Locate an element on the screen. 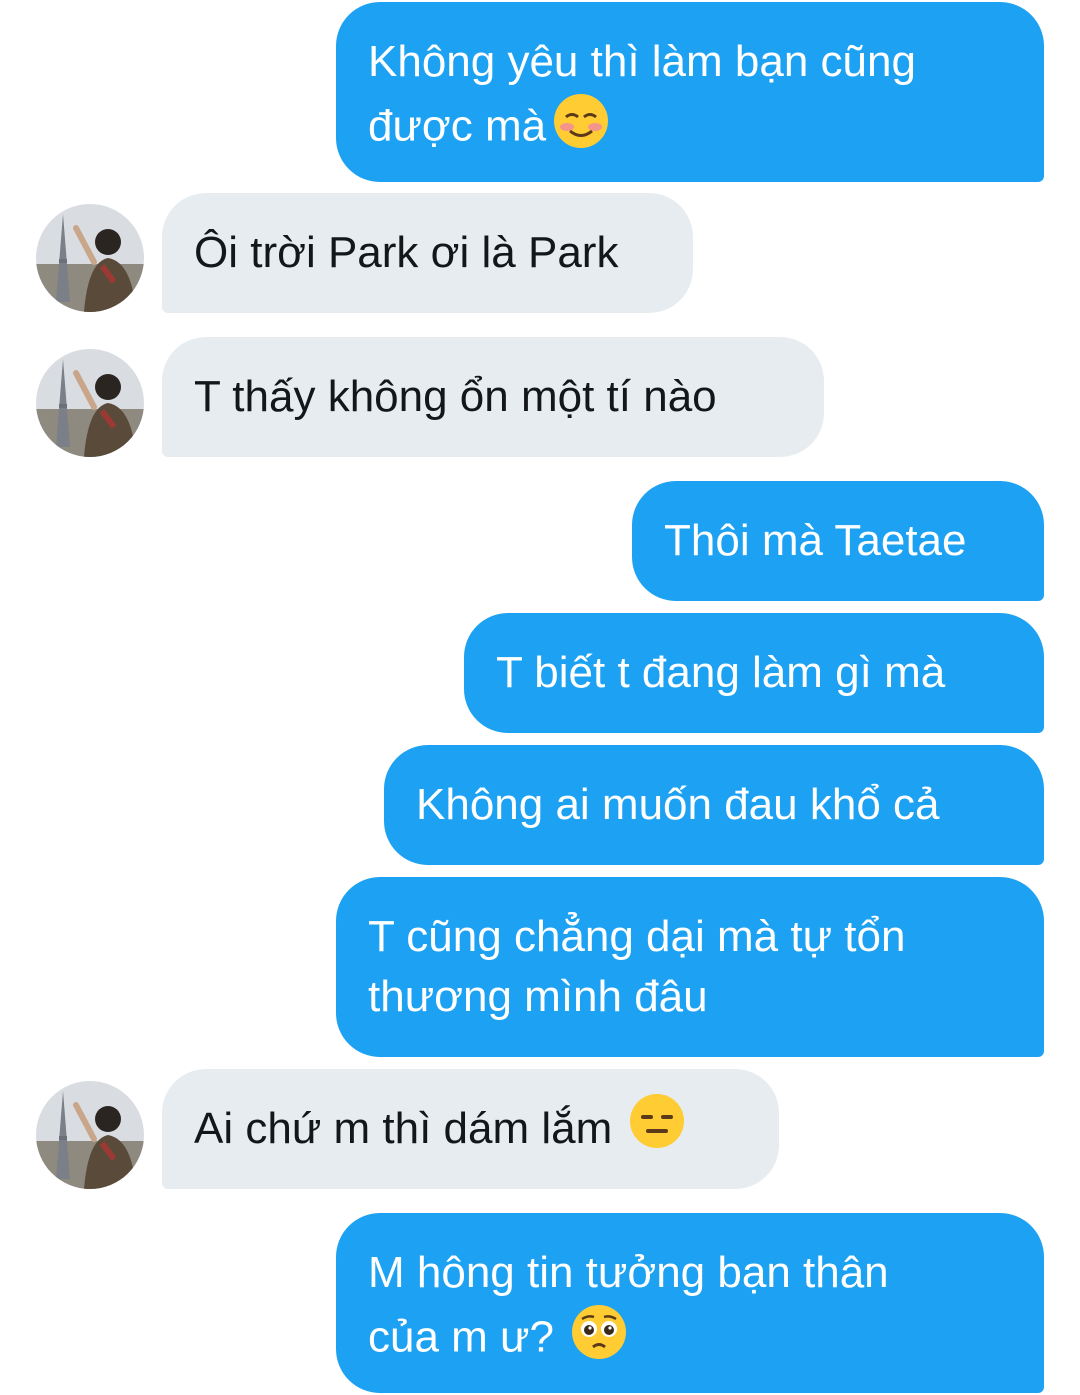  message-text-line: T cũng chẳng dại mà tự tổn is located at coordinates (637, 936).